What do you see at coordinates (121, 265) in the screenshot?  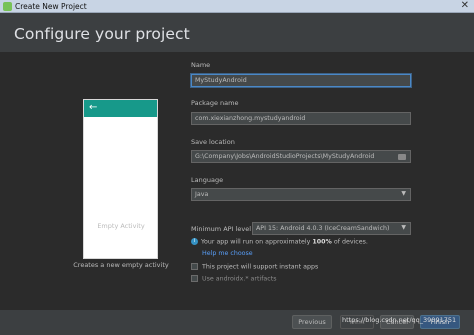 I see `template-description: Creates a new empty activity` at bounding box center [121, 265].